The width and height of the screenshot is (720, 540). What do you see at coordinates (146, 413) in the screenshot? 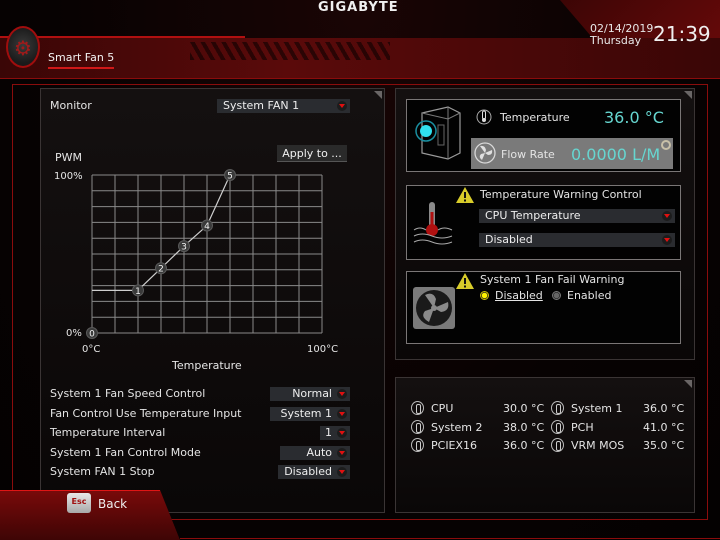
I see `setting-label: Fan Control Use Temperature Input` at bounding box center [146, 413].